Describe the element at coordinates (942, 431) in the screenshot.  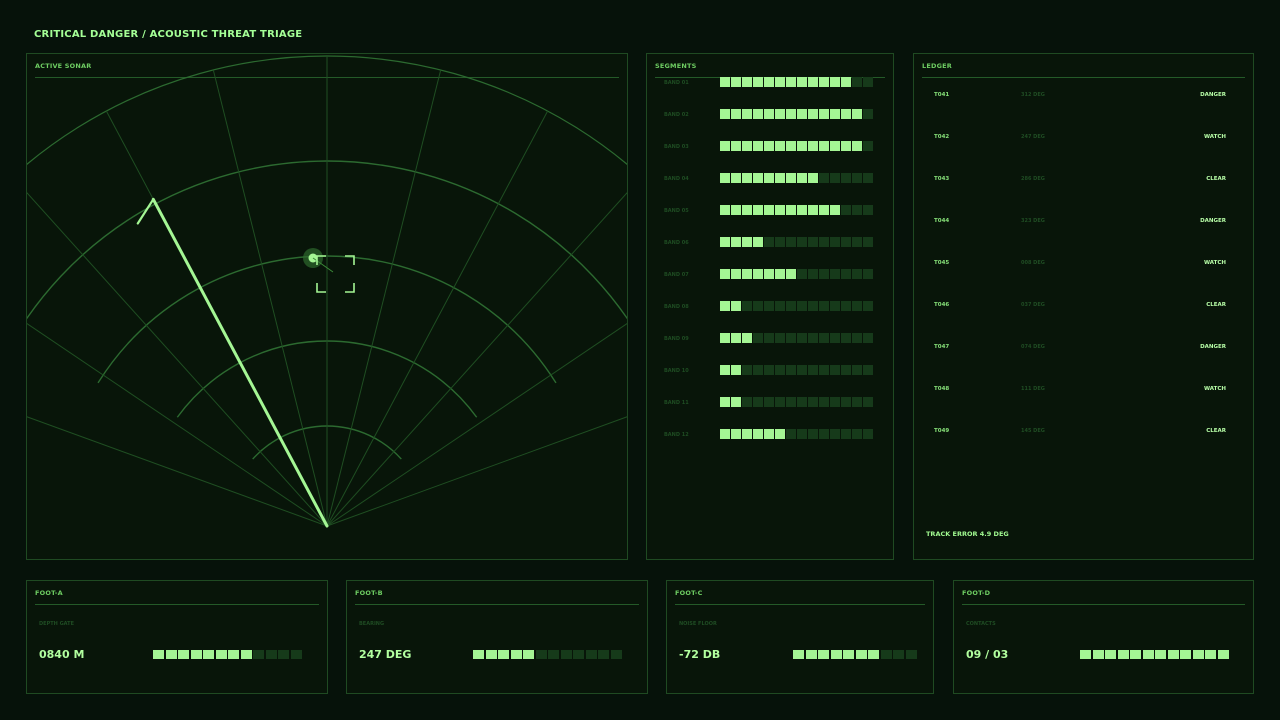
I see `ledger-track-id: T049` at that location.